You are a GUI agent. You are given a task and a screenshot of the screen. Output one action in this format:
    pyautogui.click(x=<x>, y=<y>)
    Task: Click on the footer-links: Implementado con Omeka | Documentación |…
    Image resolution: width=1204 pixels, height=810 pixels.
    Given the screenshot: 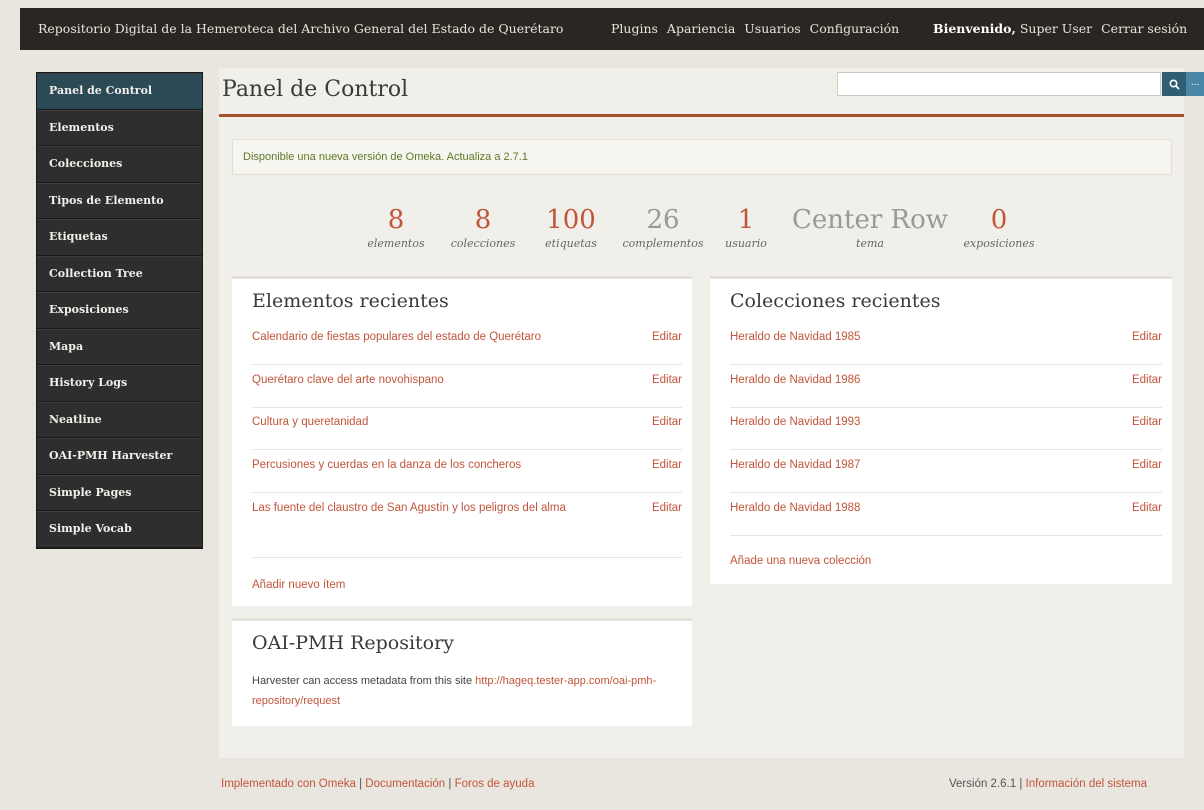 What is the action you would take?
    pyautogui.click(x=378, y=784)
    